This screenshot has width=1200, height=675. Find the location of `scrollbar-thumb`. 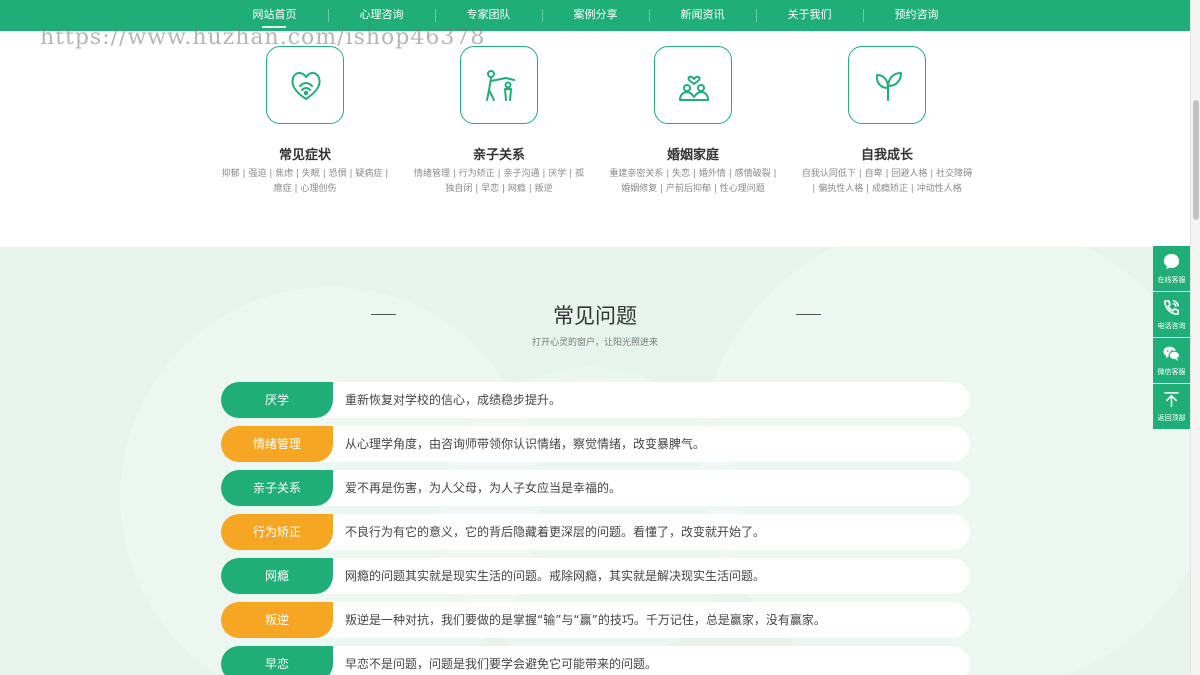

scrollbar-thumb is located at coordinates (1196, 160).